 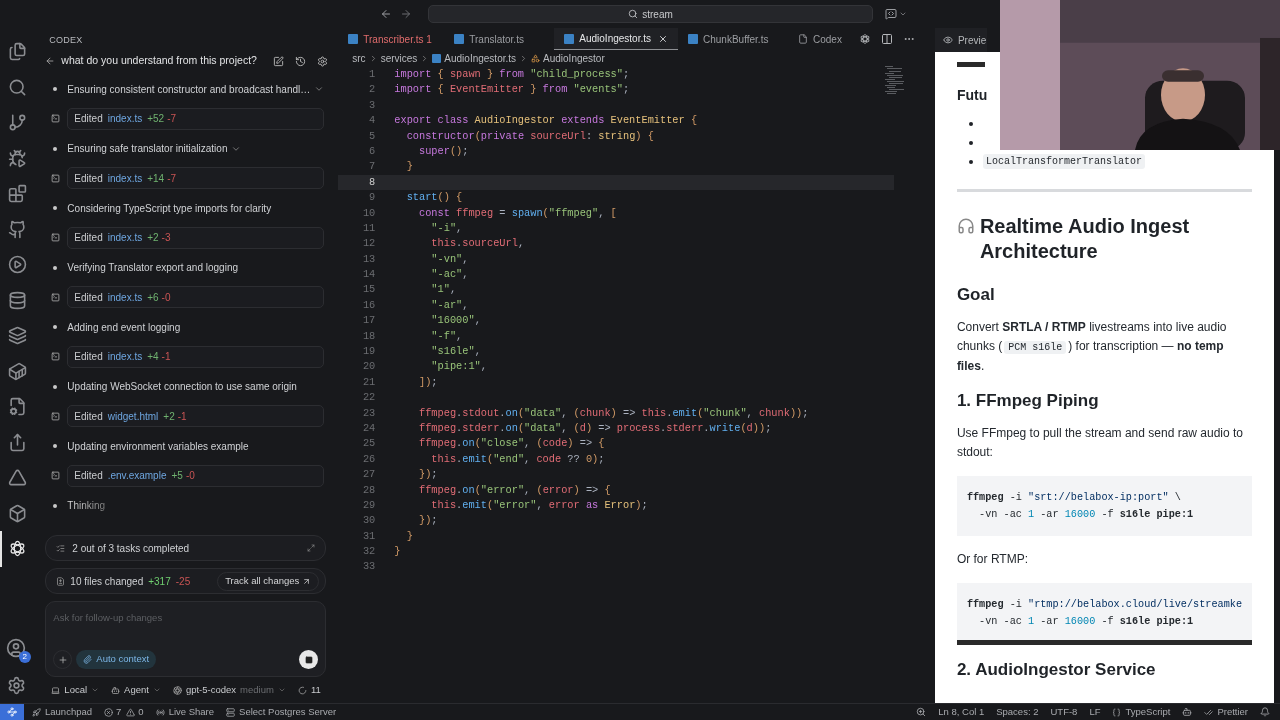 I want to click on minimap-drawing, so click(x=894, y=81).